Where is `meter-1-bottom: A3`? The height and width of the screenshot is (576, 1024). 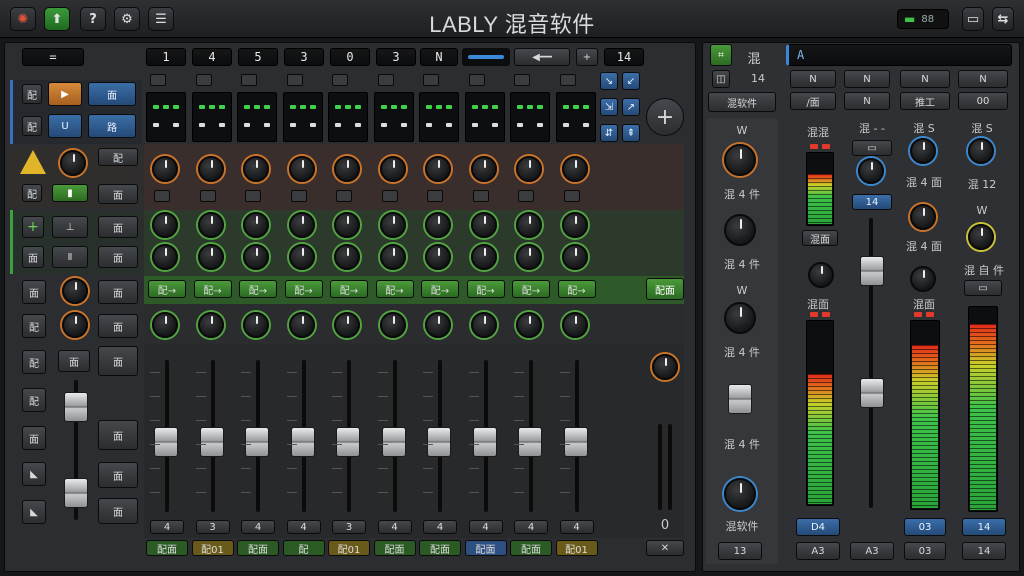 meter-1-bottom: A3 is located at coordinates (818, 551).